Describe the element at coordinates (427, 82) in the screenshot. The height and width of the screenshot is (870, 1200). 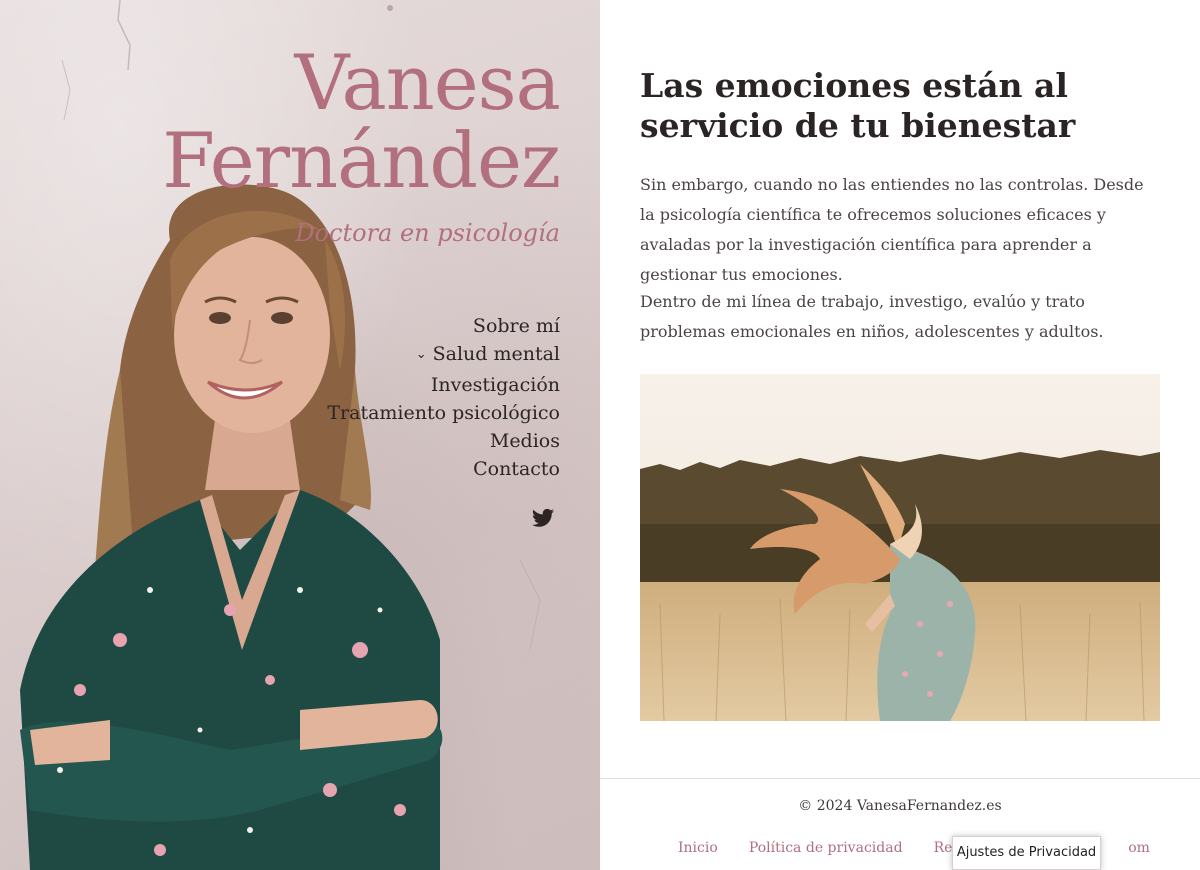
I see `site-title-first-name: Vanesa` at that location.